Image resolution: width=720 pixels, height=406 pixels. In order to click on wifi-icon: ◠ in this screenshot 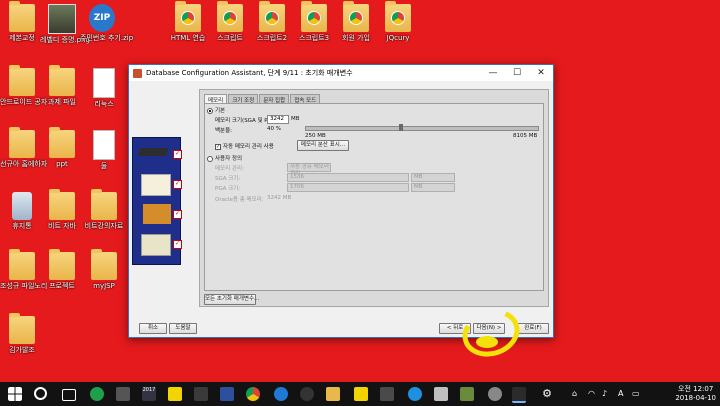, I will do `click(591, 393)`.